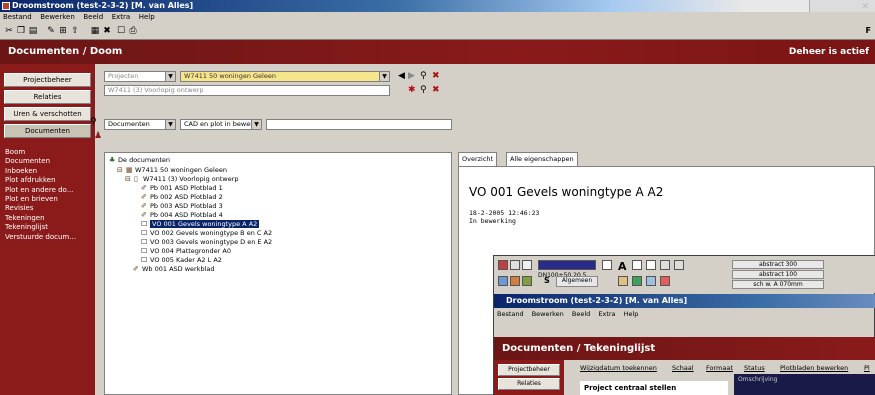 Image resolution: width=875 pixels, height=395 pixels. What do you see at coordinates (206, 233) in the screenshot?
I see `tree-item: ☐ VO 002 Gevels woningtype B en C A2` at bounding box center [206, 233].